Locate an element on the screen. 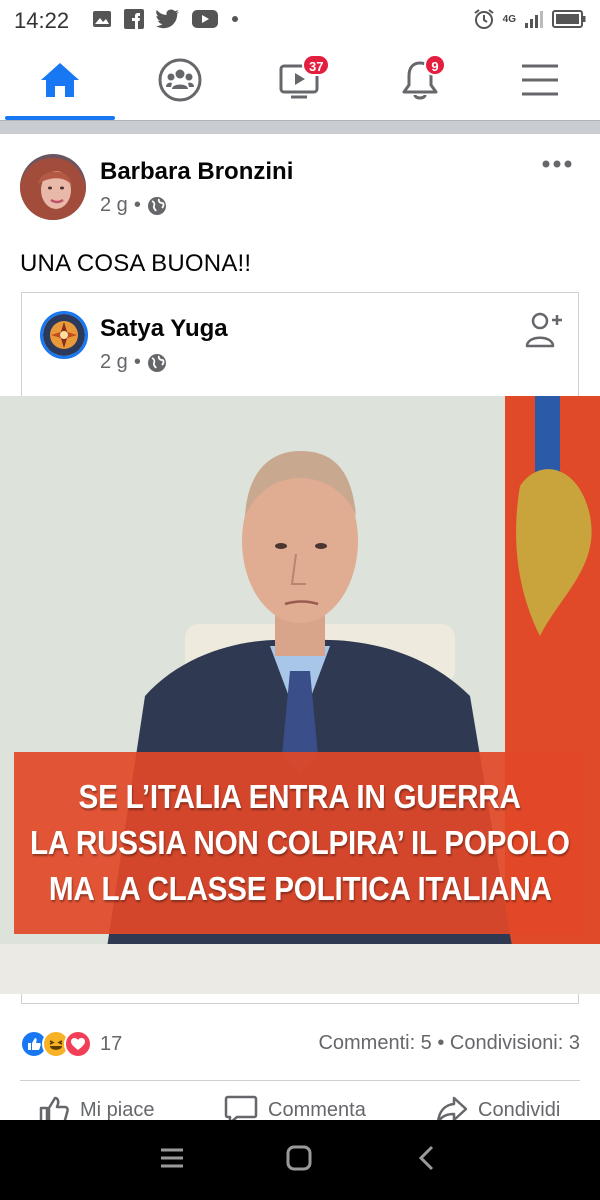 The width and height of the screenshot is (600, 1200). caption-line-2: LA RUSSIA NON COLPIRA’ IL POPOLO is located at coordinates (300, 842).